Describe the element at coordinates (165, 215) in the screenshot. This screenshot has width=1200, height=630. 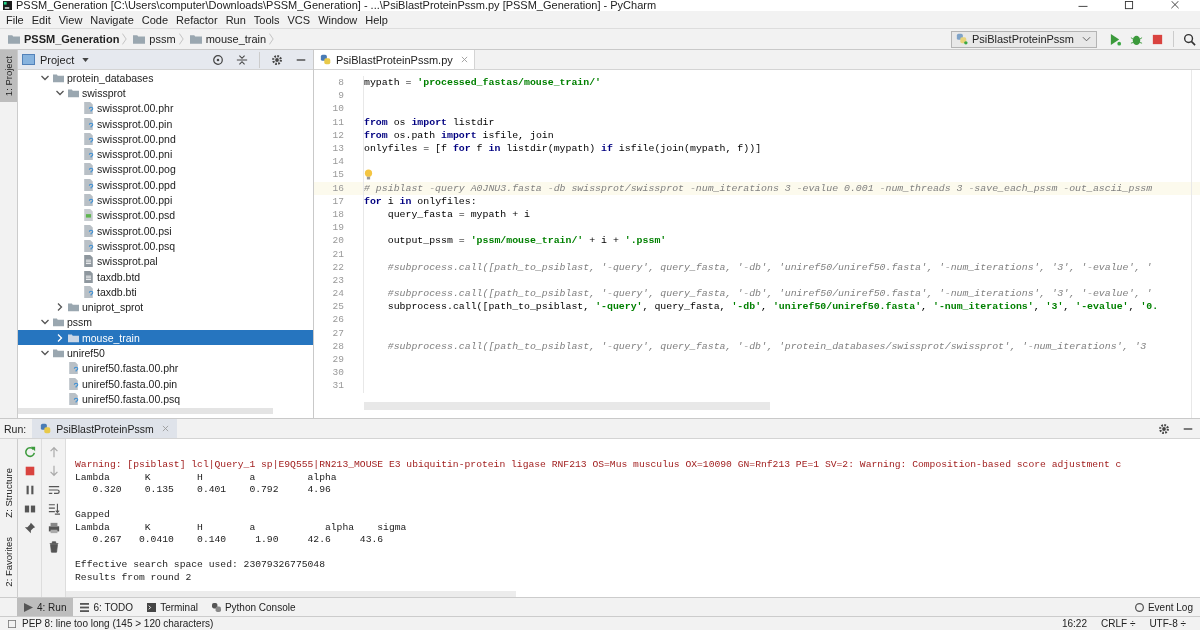
I see `tree-item: swissprot.00.psd` at that location.